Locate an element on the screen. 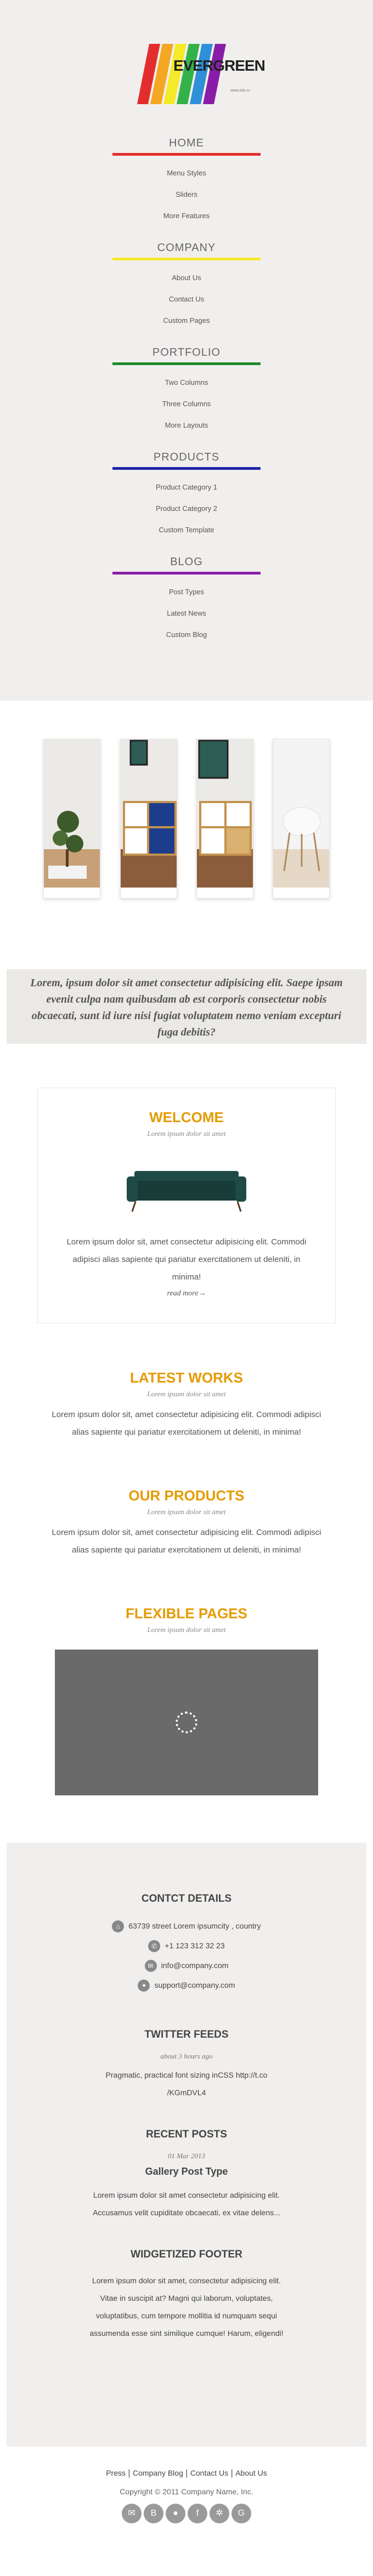 This screenshot has height=2576, width=373. phone-line: ✆ +1 123 312 32 23 is located at coordinates (187, 1945).